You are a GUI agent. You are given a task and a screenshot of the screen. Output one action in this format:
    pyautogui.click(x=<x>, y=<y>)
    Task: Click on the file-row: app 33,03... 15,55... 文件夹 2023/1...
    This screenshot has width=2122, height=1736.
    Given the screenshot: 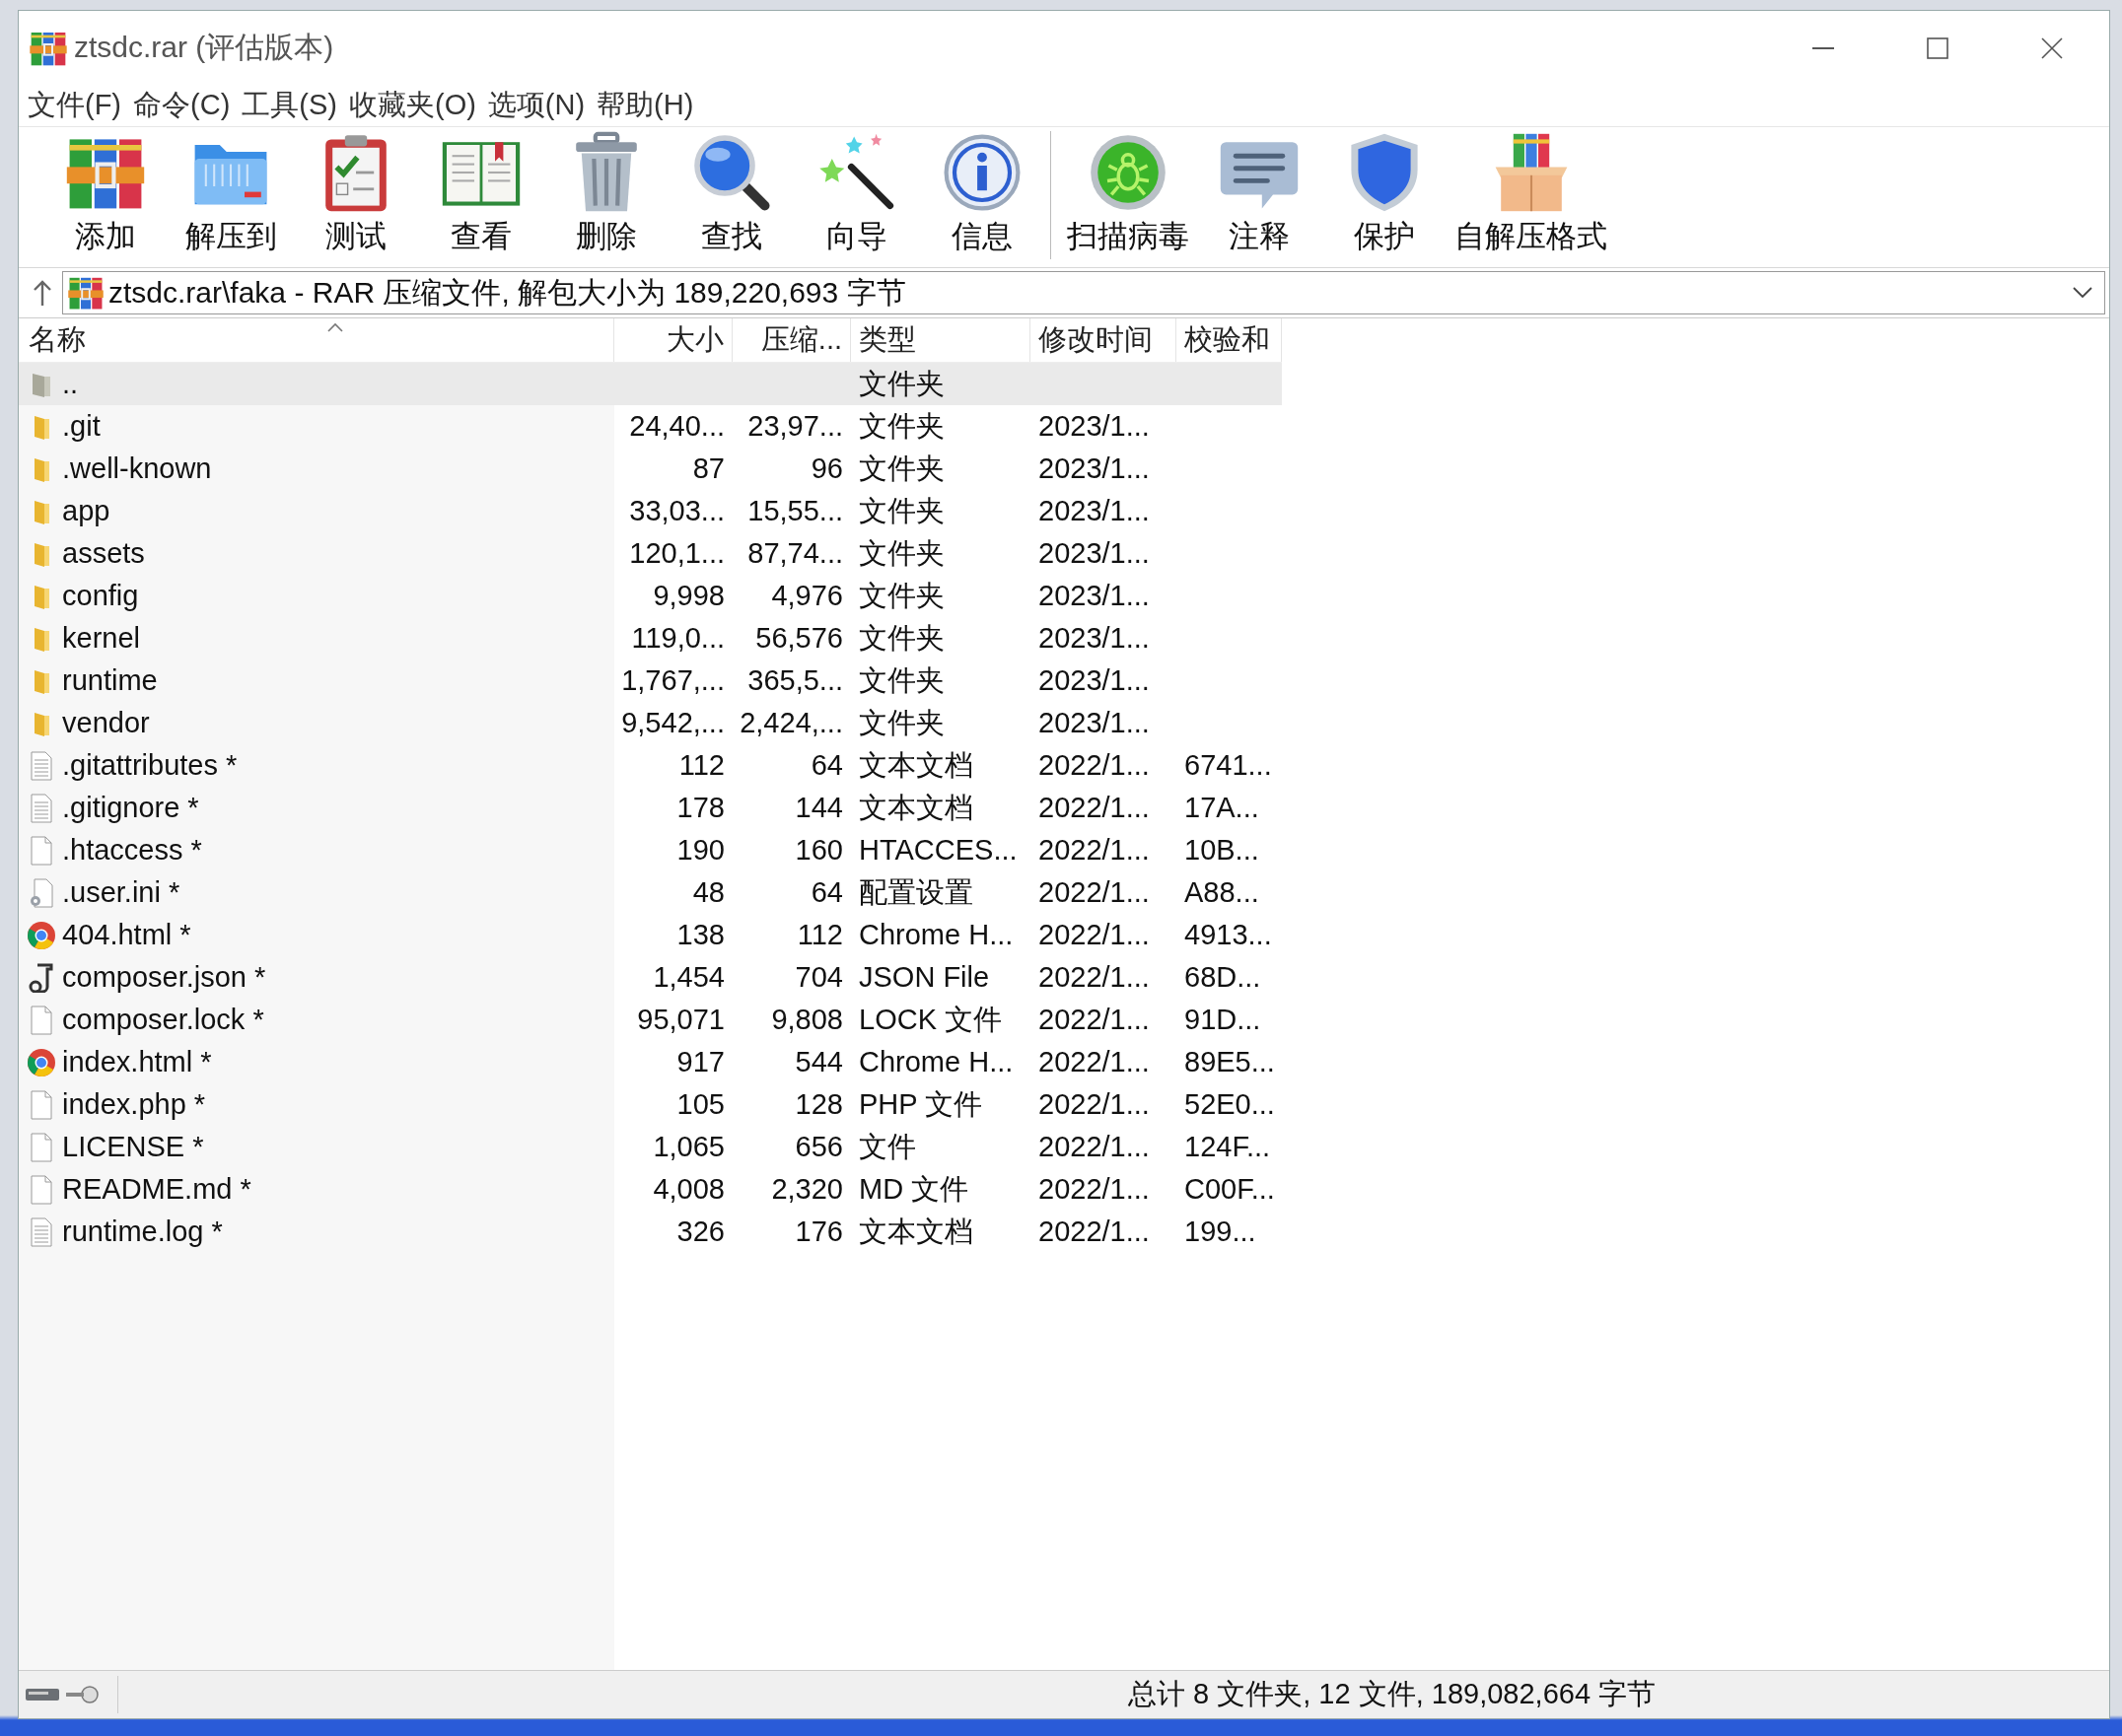 What is the action you would take?
    pyautogui.click(x=650, y=511)
    